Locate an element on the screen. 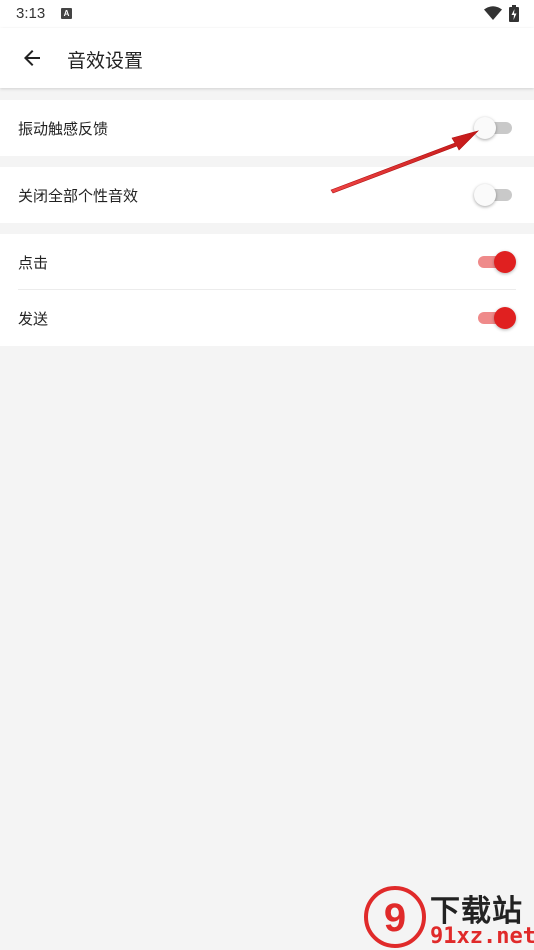 This screenshot has width=534, height=950. setting-row-disable-all-sounds: 关闭全部个性音效 is located at coordinates (267, 195).